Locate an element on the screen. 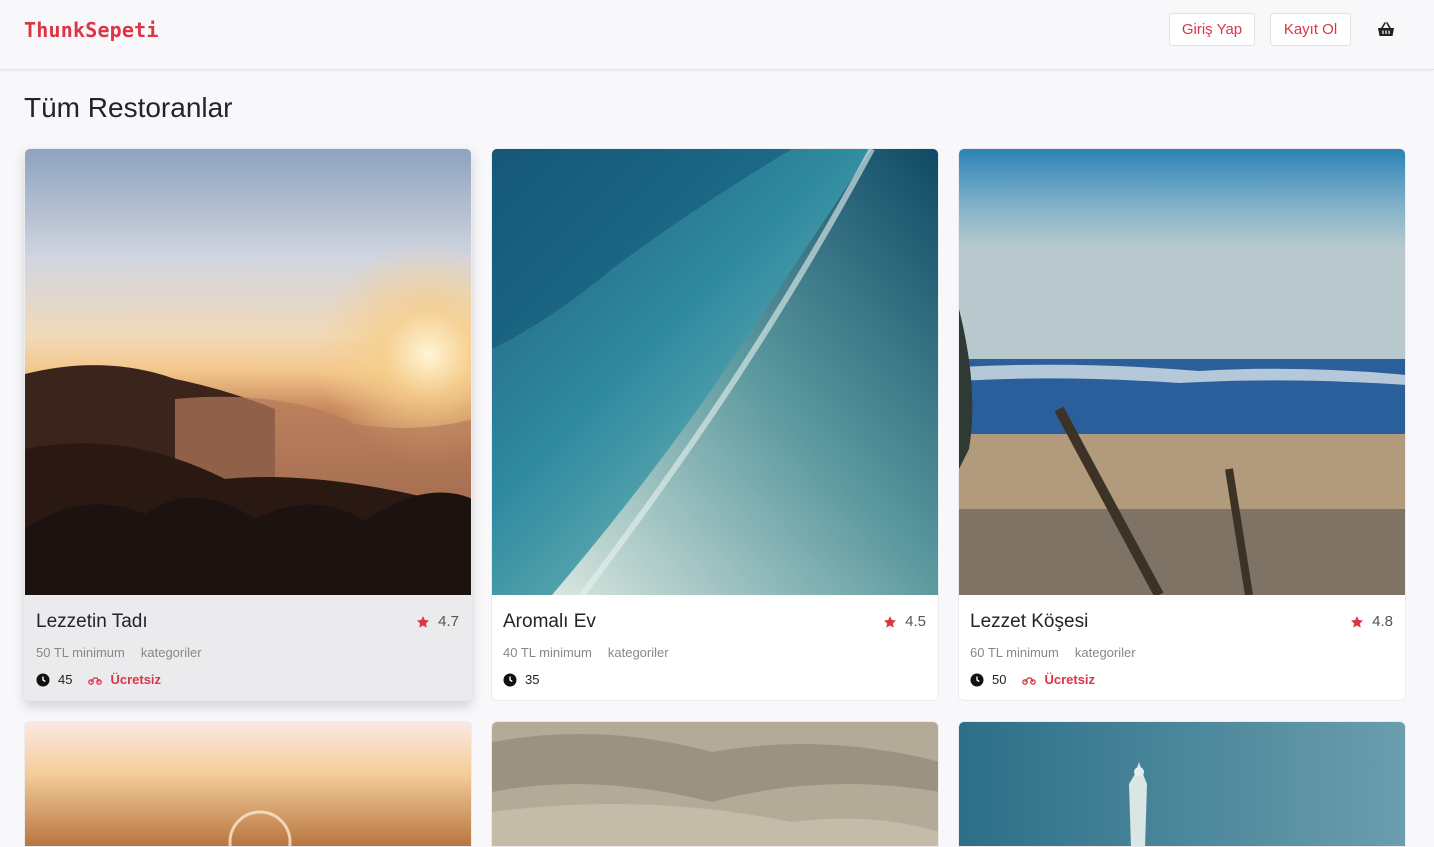 The image size is (1434, 847). rating: 4.5 is located at coordinates (904, 621).